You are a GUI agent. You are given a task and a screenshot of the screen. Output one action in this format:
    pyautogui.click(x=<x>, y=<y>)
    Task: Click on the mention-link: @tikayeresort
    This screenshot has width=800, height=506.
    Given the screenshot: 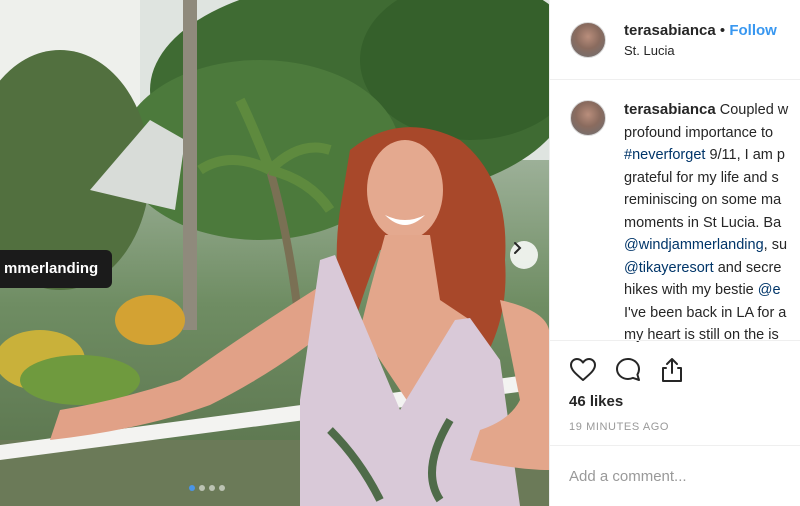 What is the action you would take?
    pyautogui.click(x=669, y=268)
    